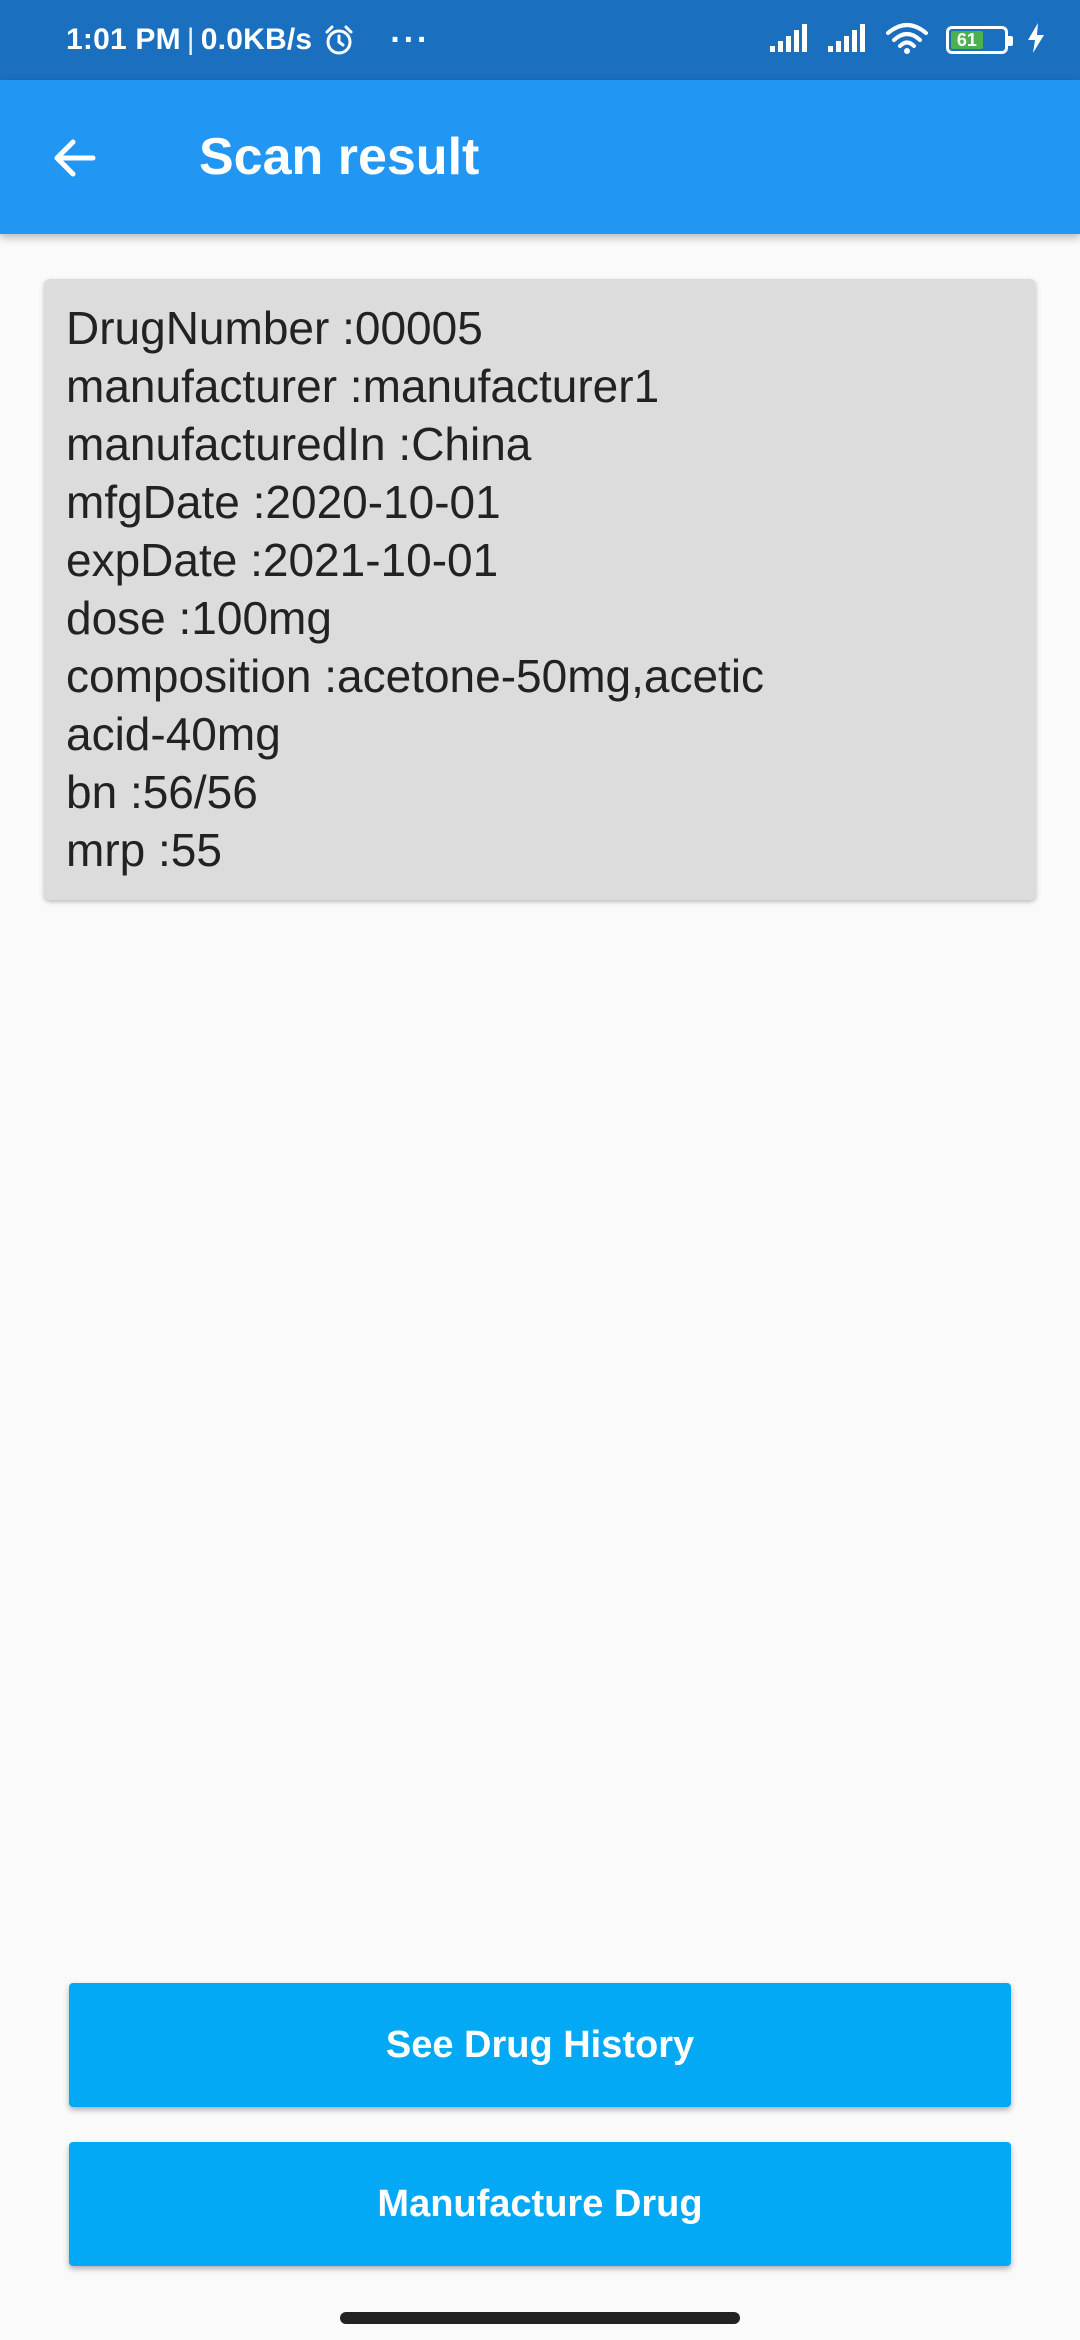 The height and width of the screenshot is (2340, 1080). What do you see at coordinates (199, 618) in the screenshot?
I see `result-line: dose :100mg` at bounding box center [199, 618].